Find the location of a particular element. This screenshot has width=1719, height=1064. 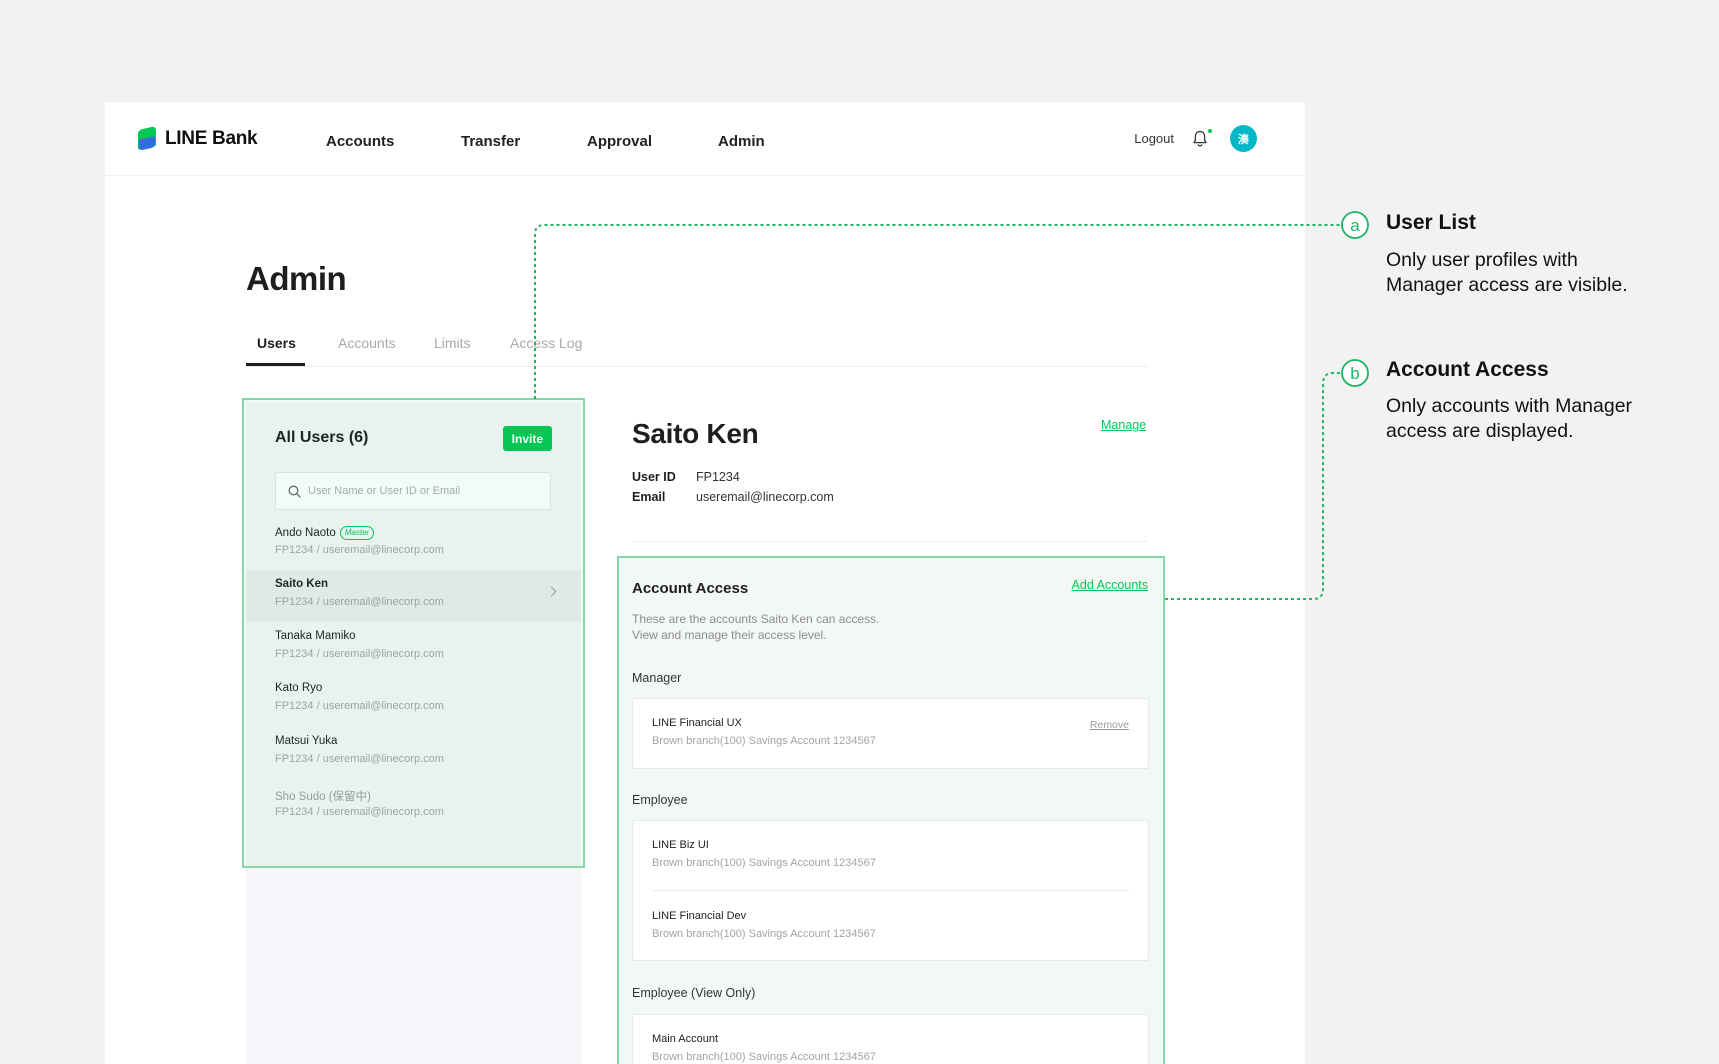

connector-a is located at coordinates (937, 311).